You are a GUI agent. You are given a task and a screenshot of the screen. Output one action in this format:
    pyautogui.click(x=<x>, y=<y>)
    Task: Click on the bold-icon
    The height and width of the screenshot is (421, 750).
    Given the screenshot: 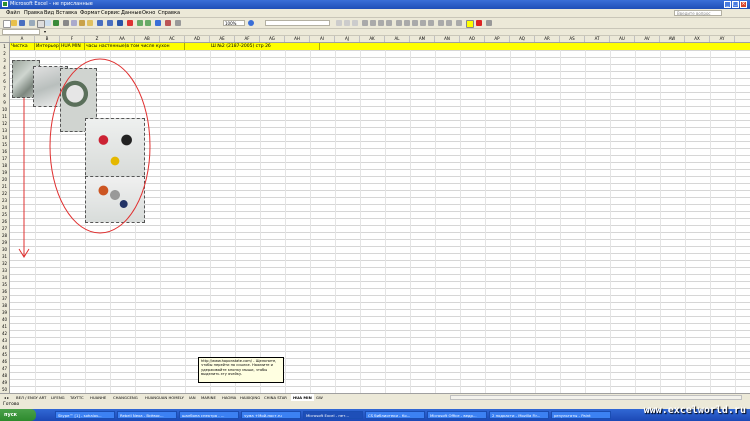 What is the action you would take?
    pyautogui.click(x=339, y=23)
    